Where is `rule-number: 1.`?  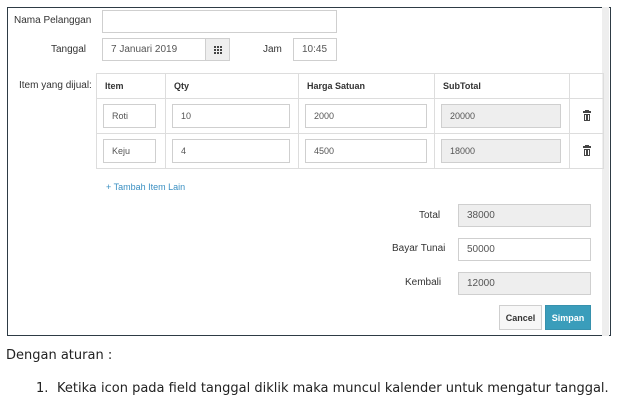 rule-number: 1. is located at coordinates (42, 388).